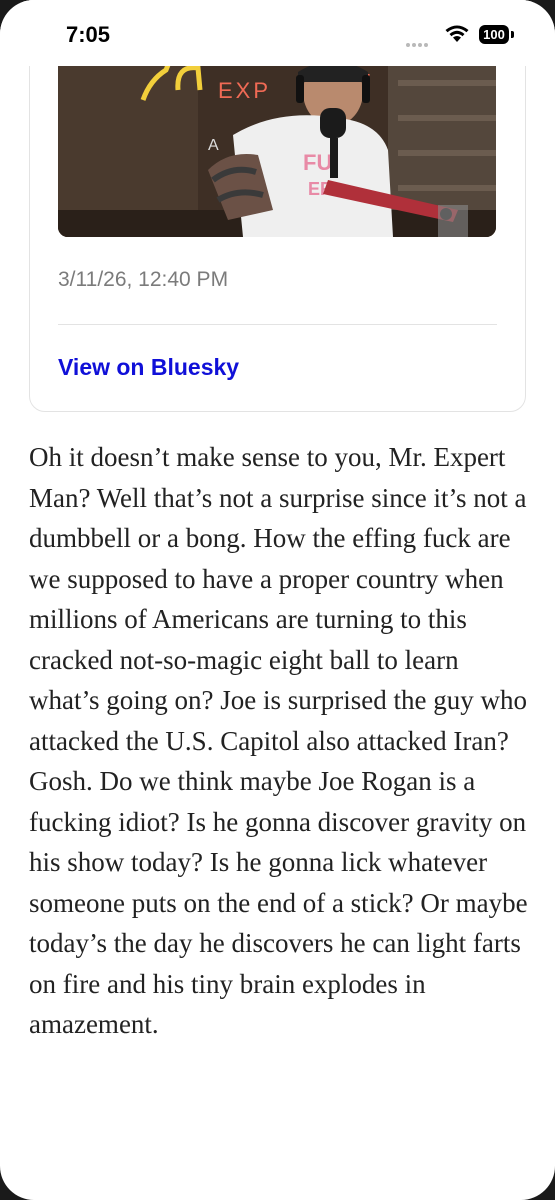  Describe the element at coordinates (494, 34) in the screenshot. I see `battery-icon: 100` at that location.